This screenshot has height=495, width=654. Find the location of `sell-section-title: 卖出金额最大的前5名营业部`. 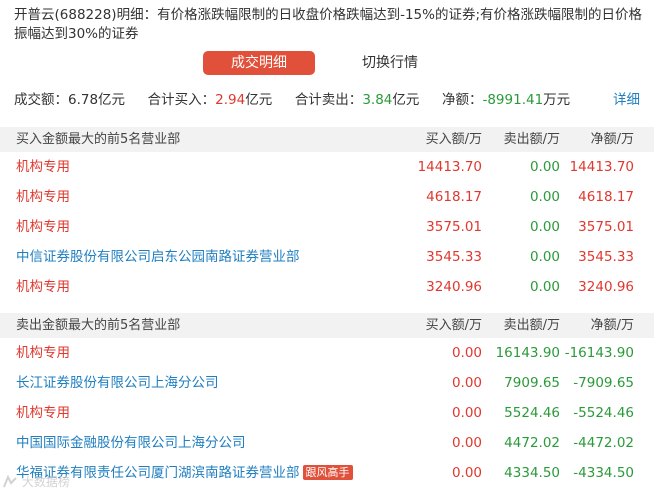

sell-section-title: 卖出金额最大的前5名营业部 is located at coordinates (98, 325).